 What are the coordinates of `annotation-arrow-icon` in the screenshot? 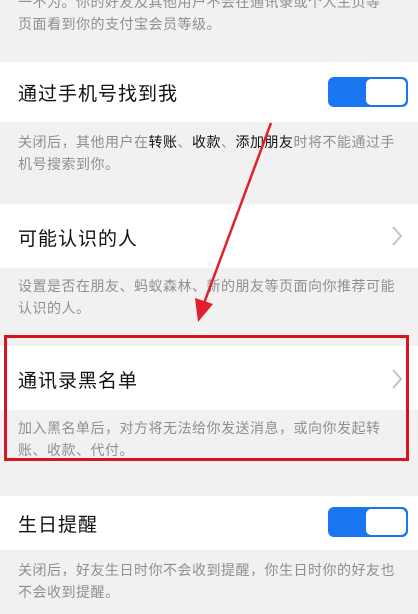 It's located at (234, 222).